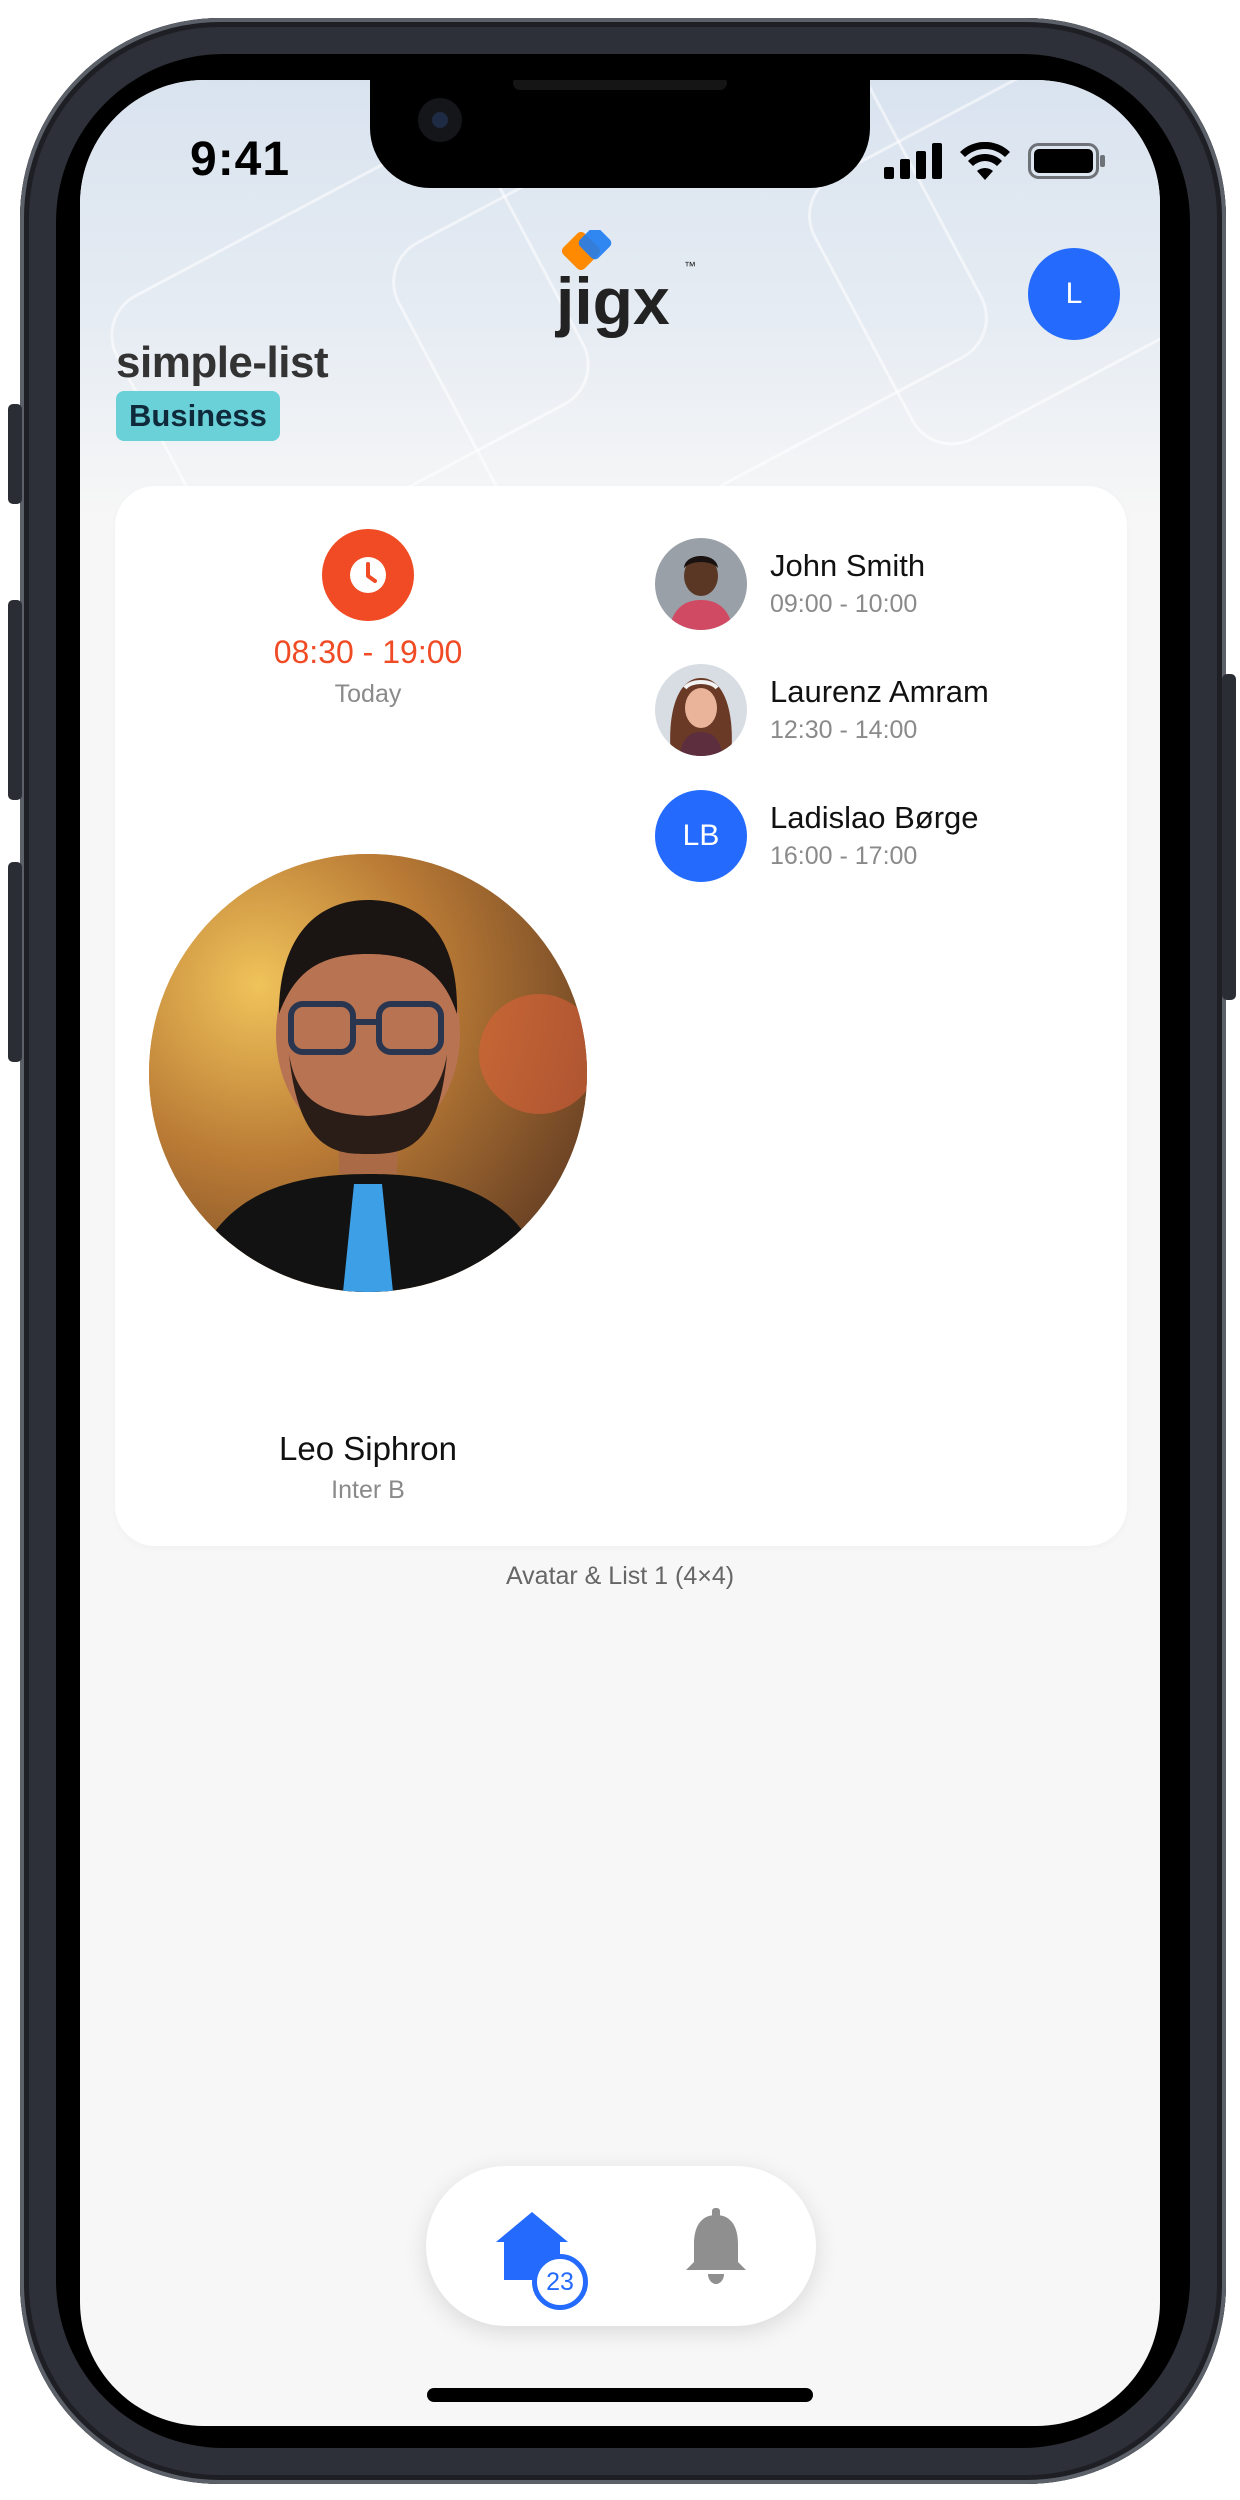  Describe the element at coordinates (240, 159) in the screenshot. I see `status-time: 9:41` at that location.